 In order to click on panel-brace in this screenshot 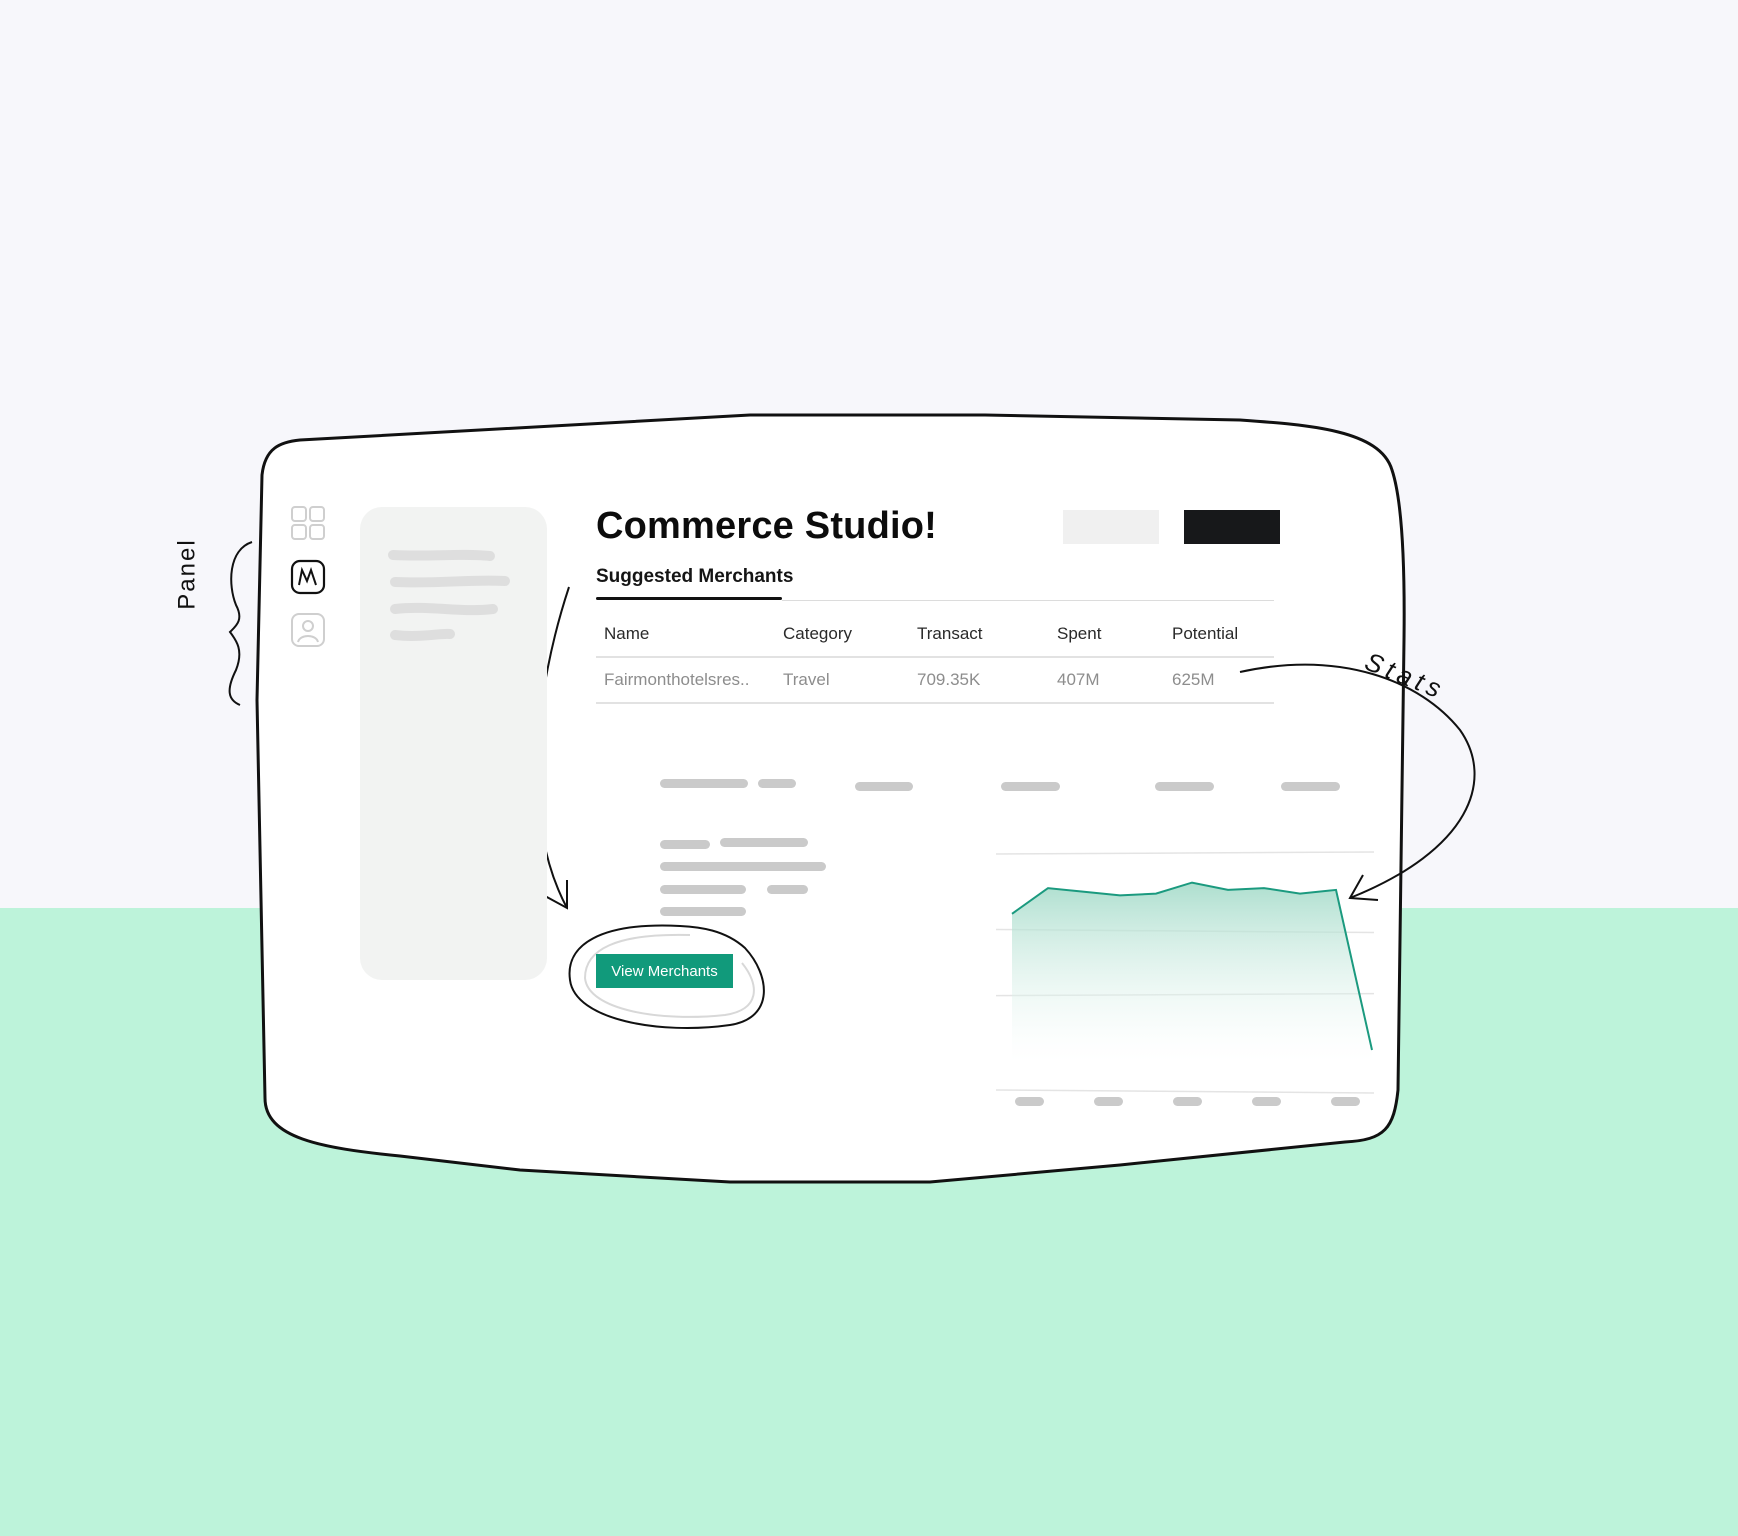, I will do `click(240, 623)`.